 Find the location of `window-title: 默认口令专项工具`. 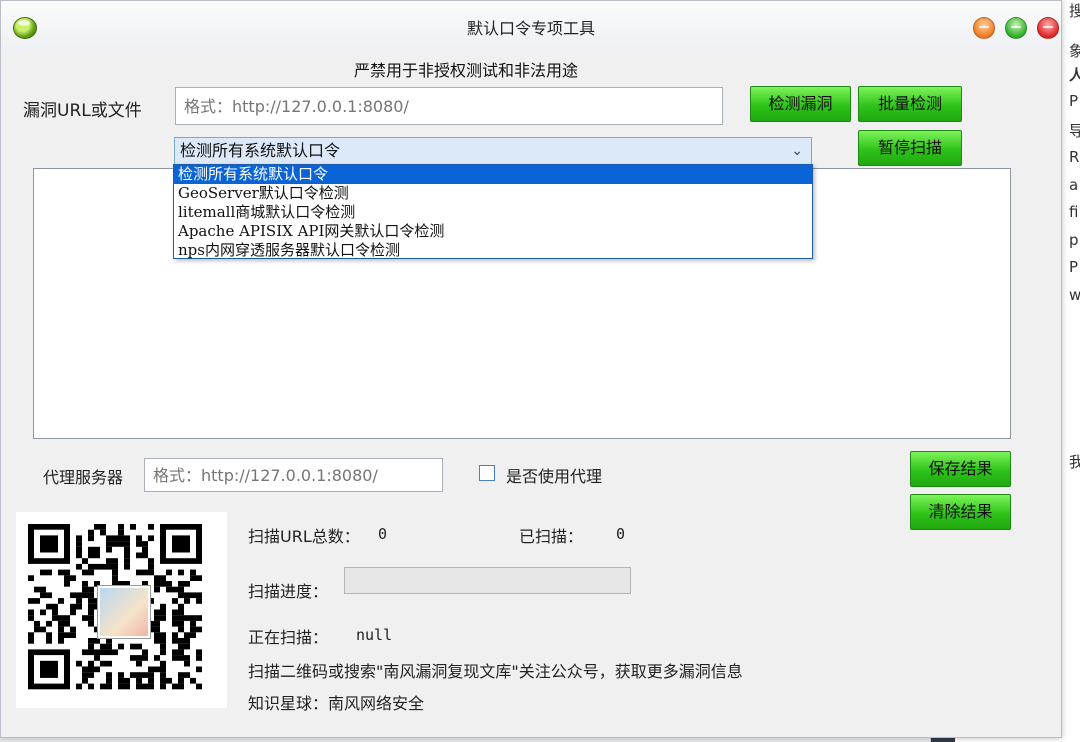

window-title: 默认口令专项工具 is located at coordinates (530, 28).